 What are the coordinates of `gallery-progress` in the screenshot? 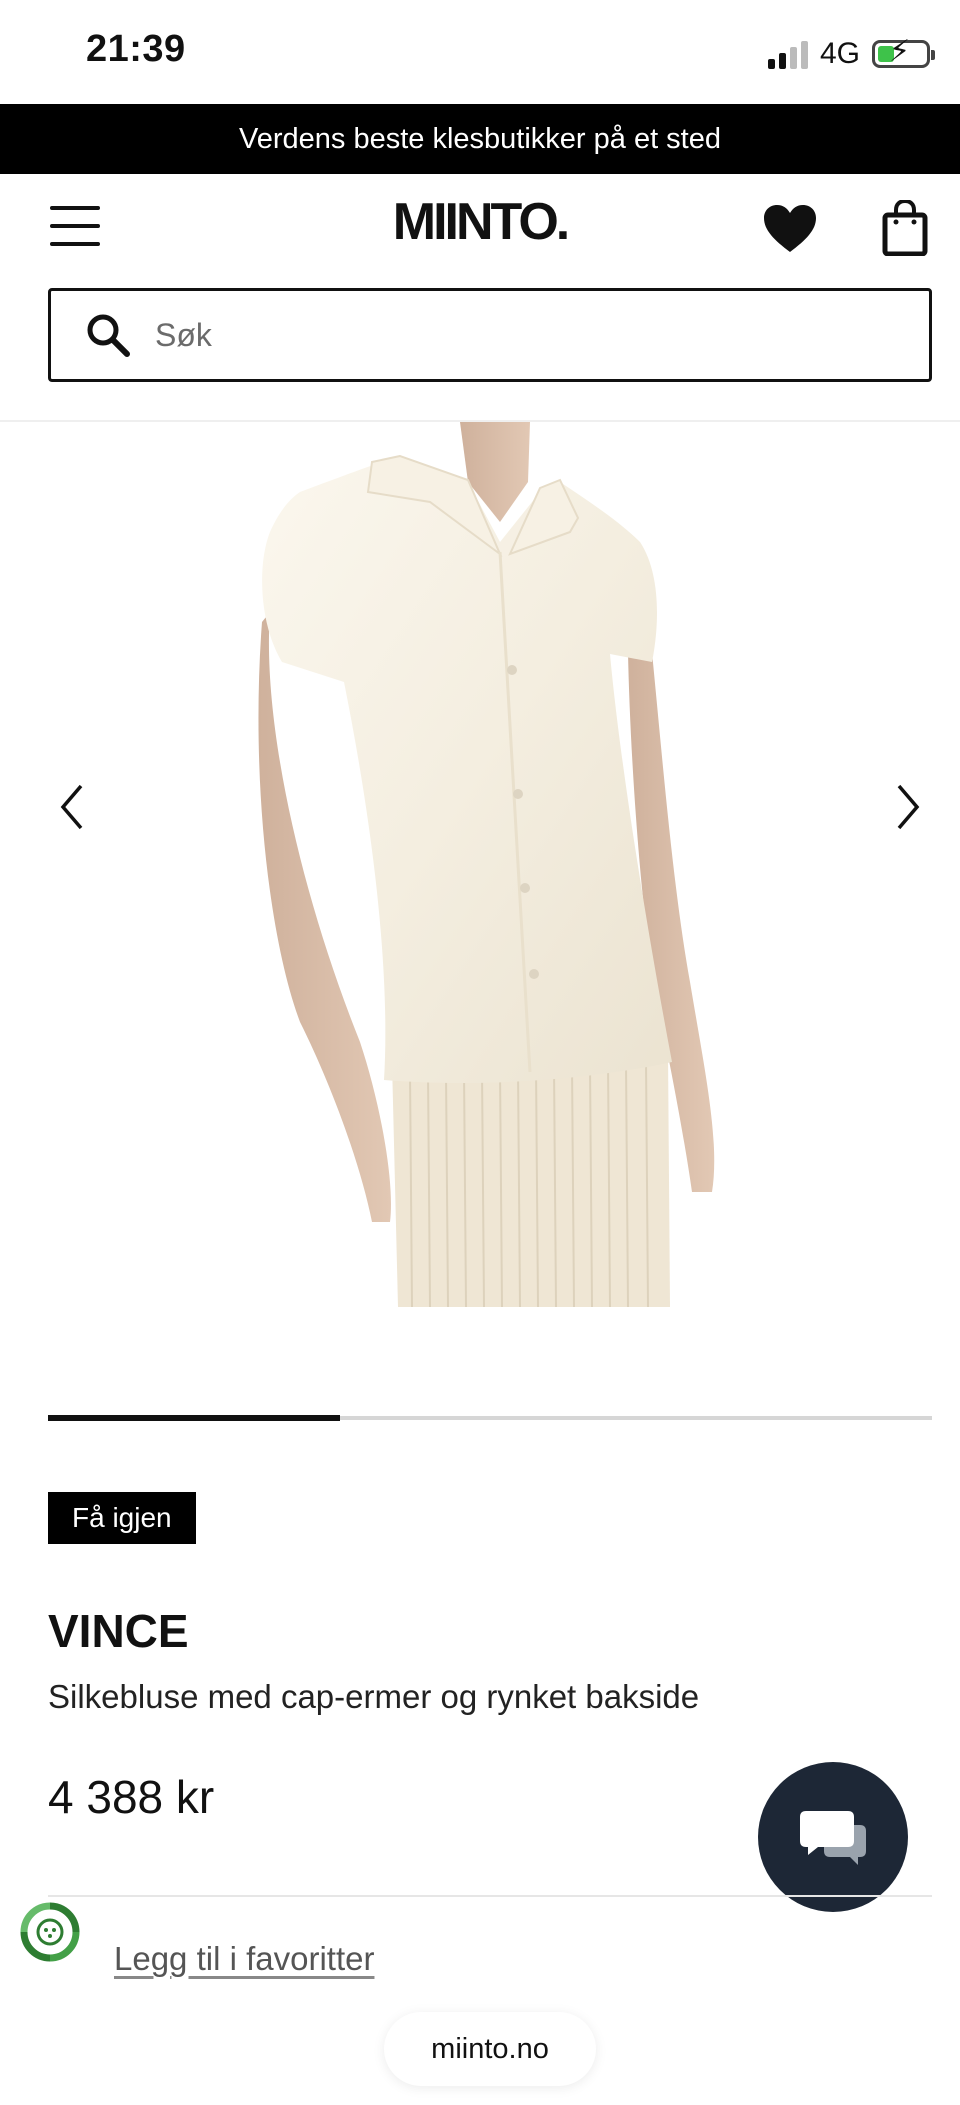 It's located at (490, 1418).